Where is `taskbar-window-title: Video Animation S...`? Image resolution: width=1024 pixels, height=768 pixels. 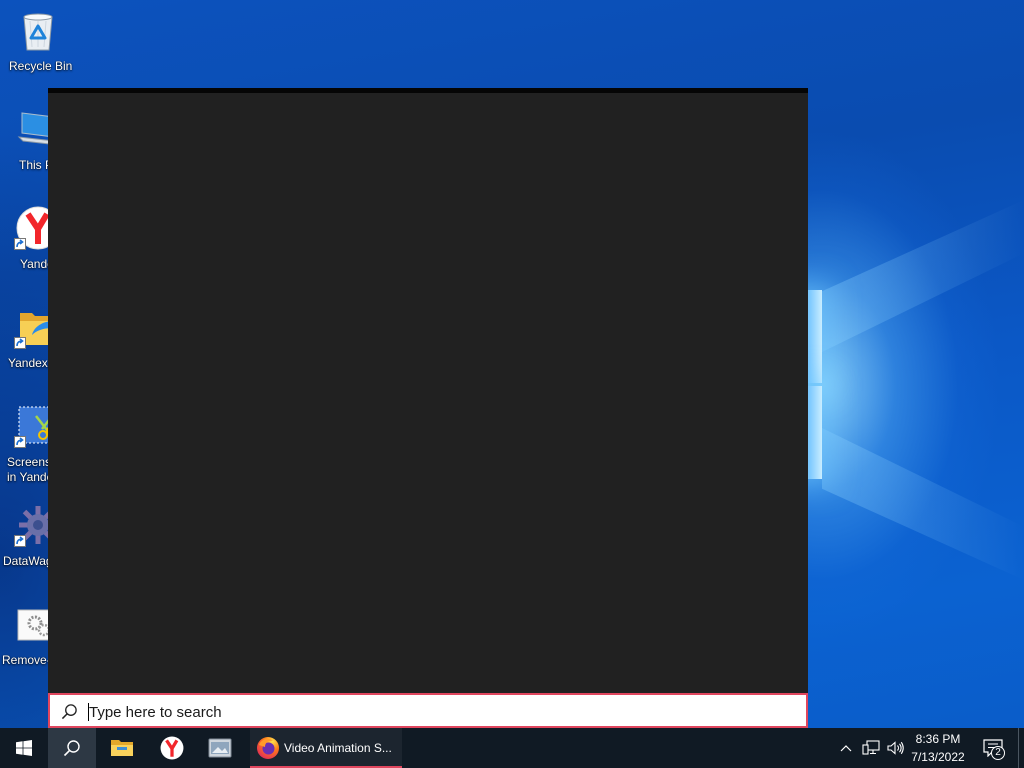
taskbar-window-title: Video Animation S... is located at coordinates (338, 748).